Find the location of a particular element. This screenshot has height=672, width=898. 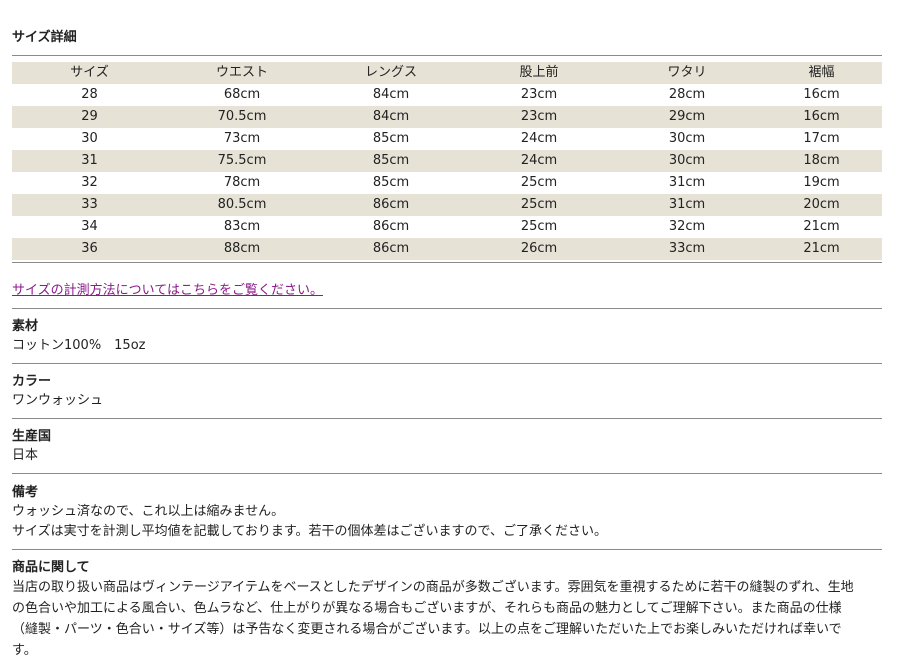

cell-size: 36 is located at coordinates (89, 248).